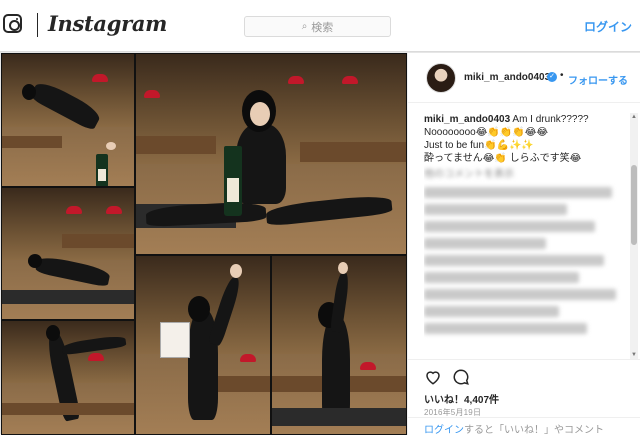  Describe the element at coordinates (461, 377) in the screenshot. I see `comment-icon` at that location.